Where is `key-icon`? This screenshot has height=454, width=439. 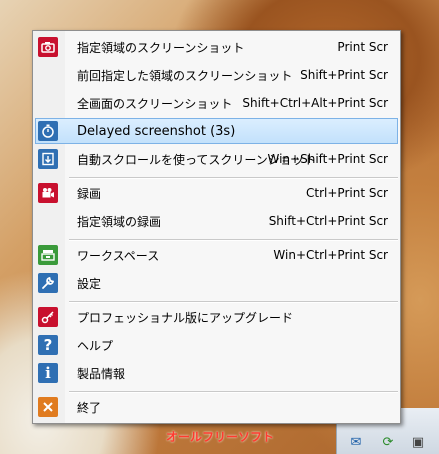 key-icon is located at coordinates (48, 317).